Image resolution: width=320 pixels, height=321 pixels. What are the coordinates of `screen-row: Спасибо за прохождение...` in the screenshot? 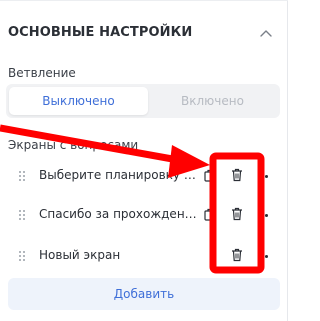 It's located at (144, 215).